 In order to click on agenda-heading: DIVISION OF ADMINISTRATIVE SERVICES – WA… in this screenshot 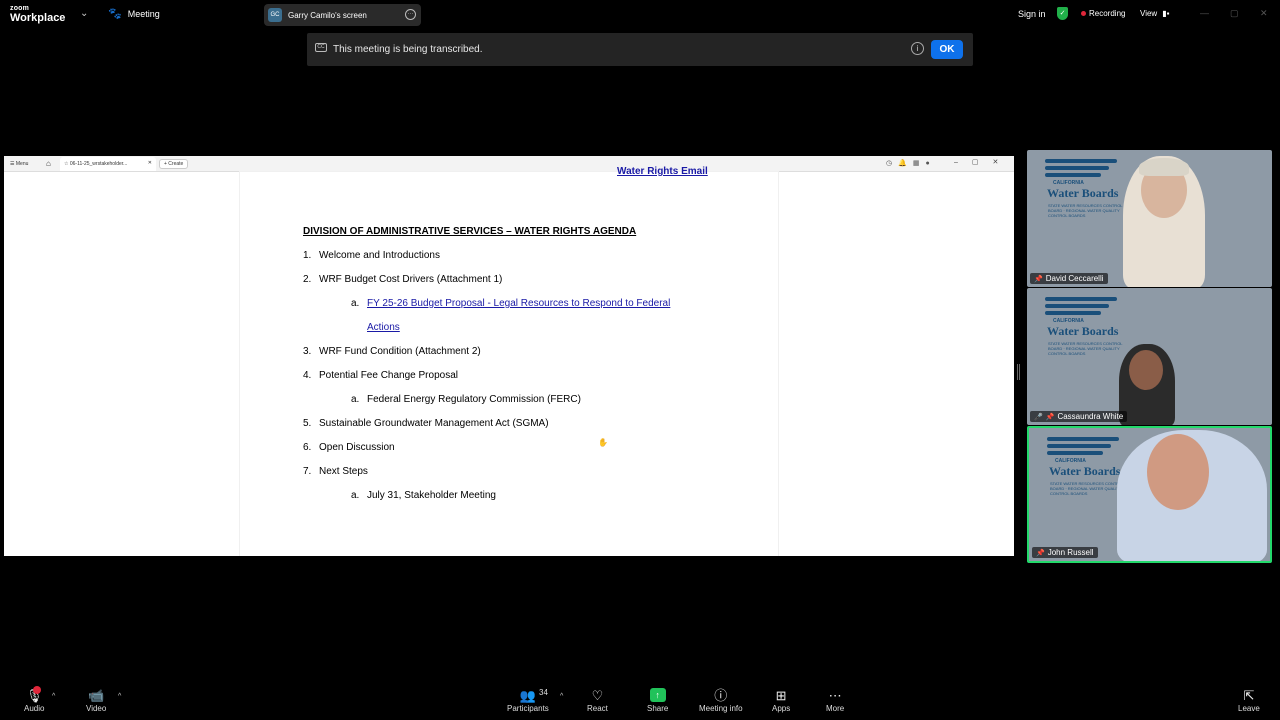, I will do `click(470, 231)`.